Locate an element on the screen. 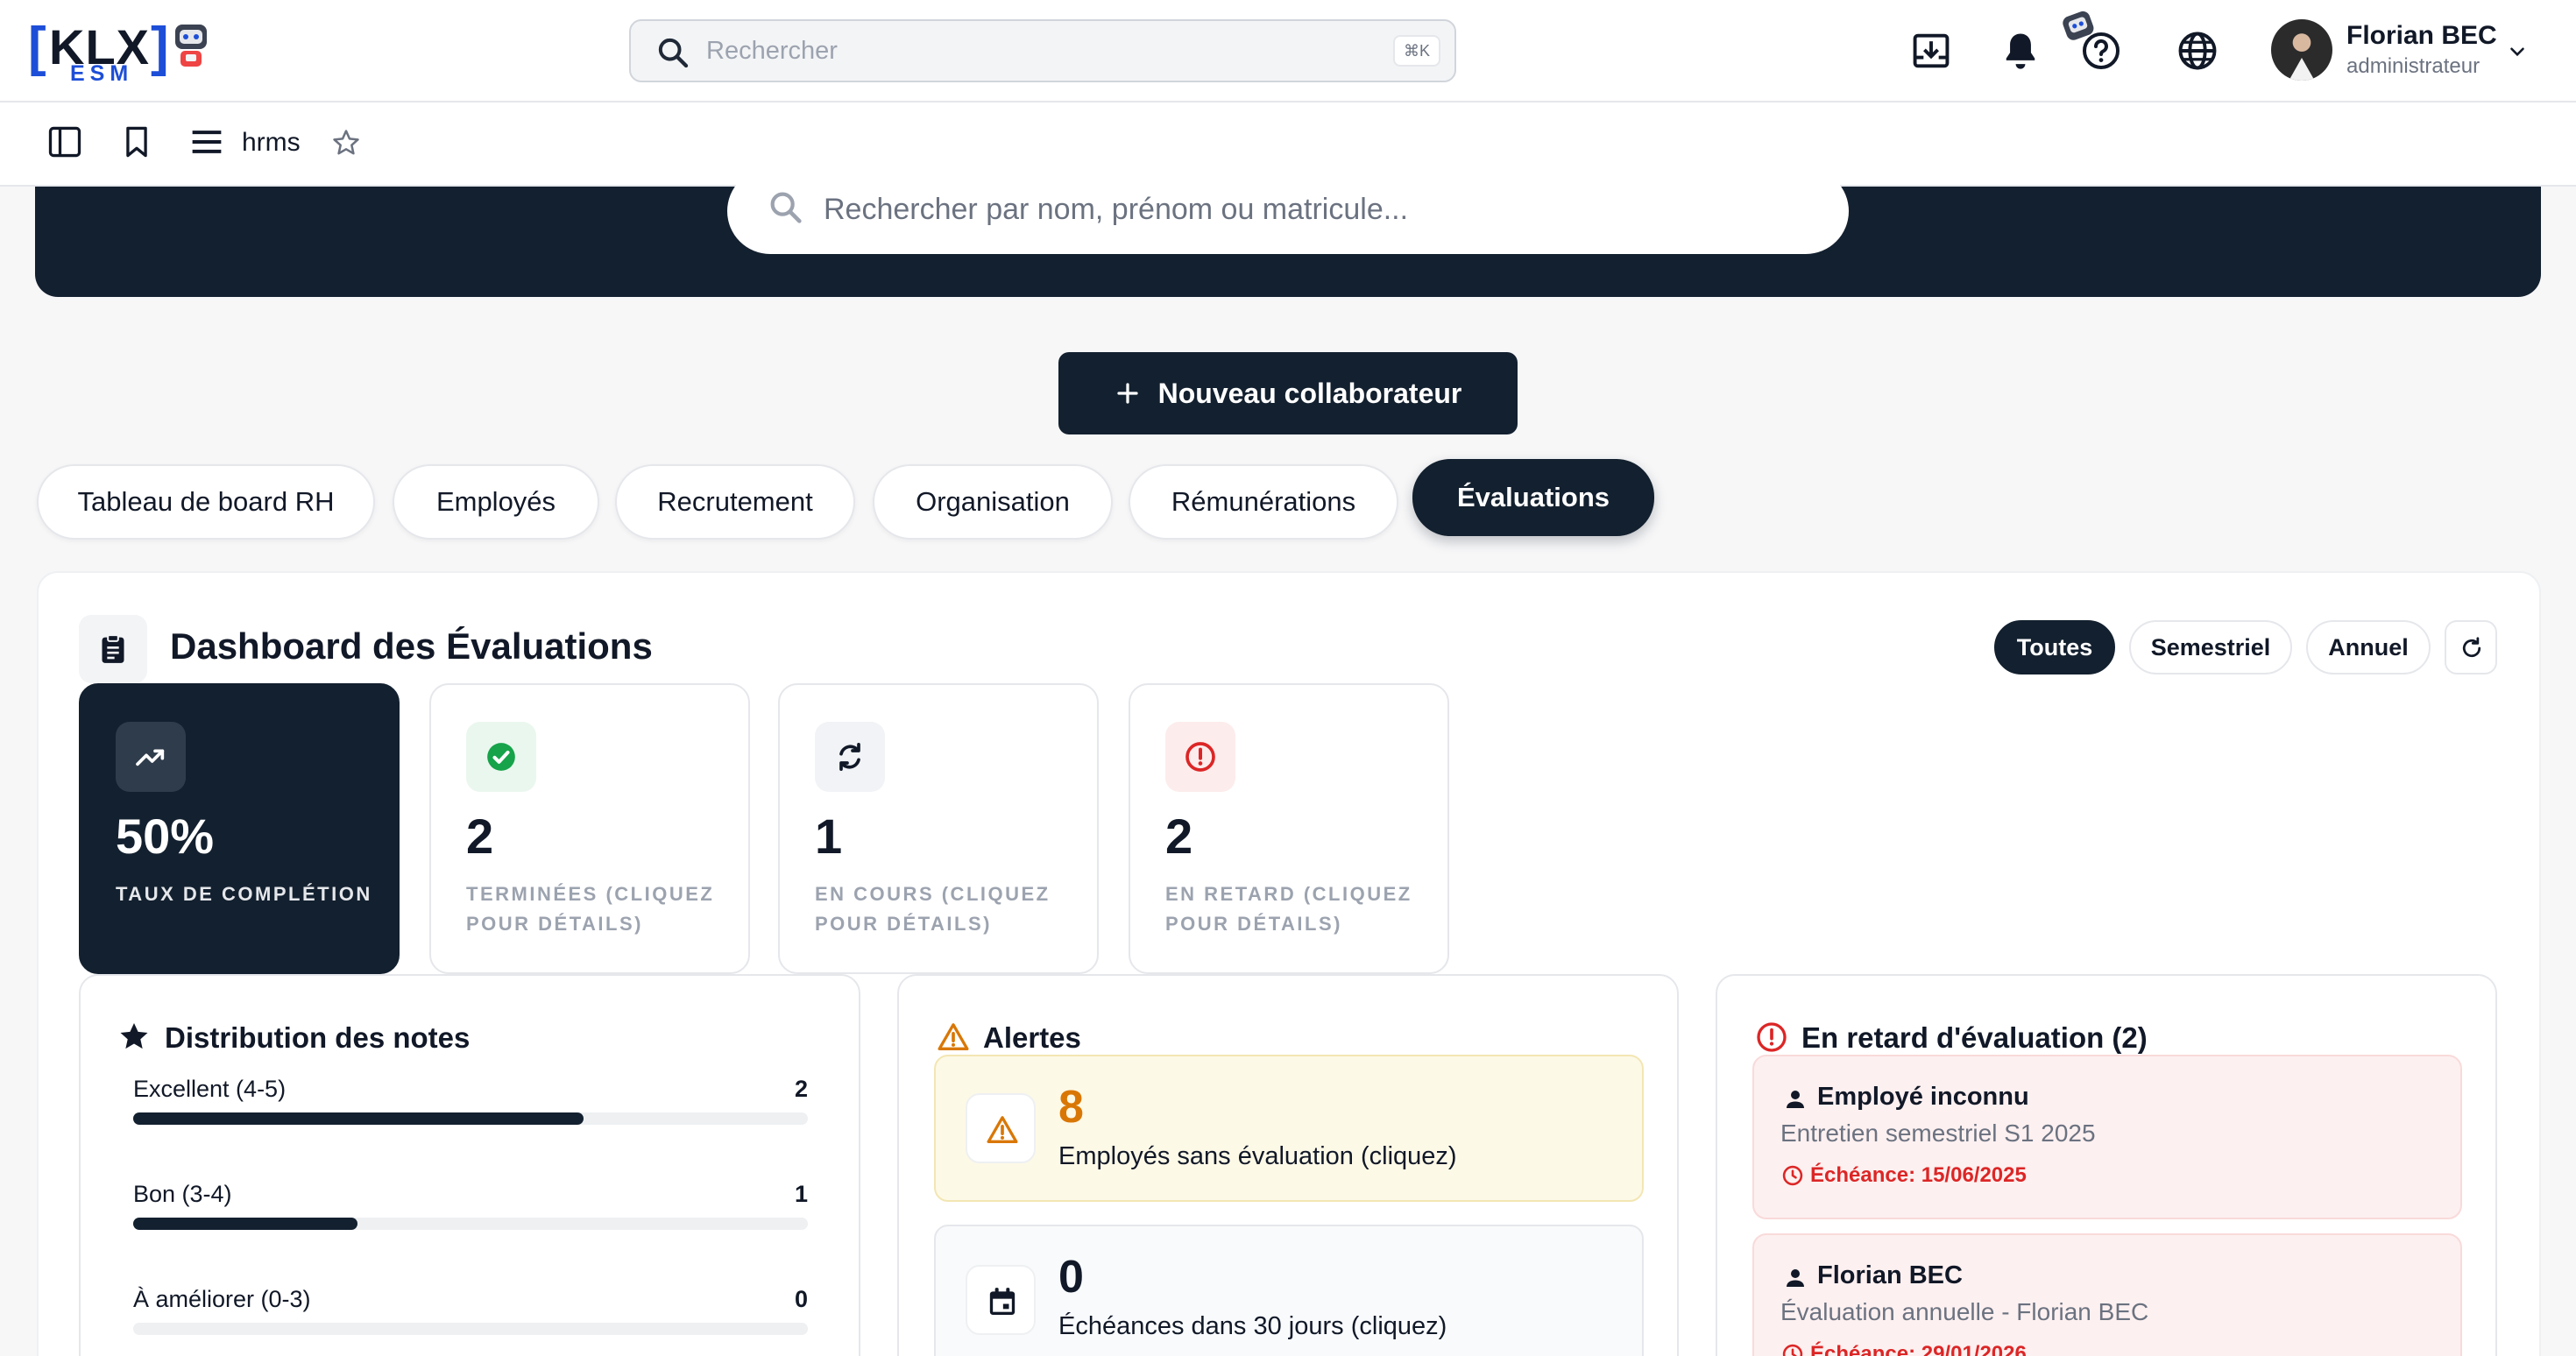 The height and width of the screenshot is (1356, 2576). tab-label: Évaluations is located at coordinates (1533, 497).